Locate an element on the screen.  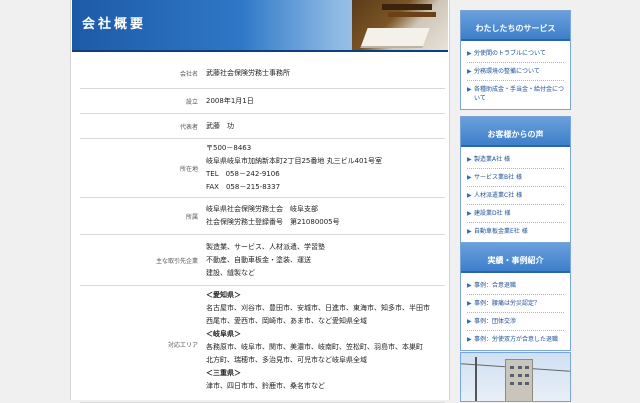
sidebar-link-label: サービス業B社 様 is located at coordinates (498, 177).